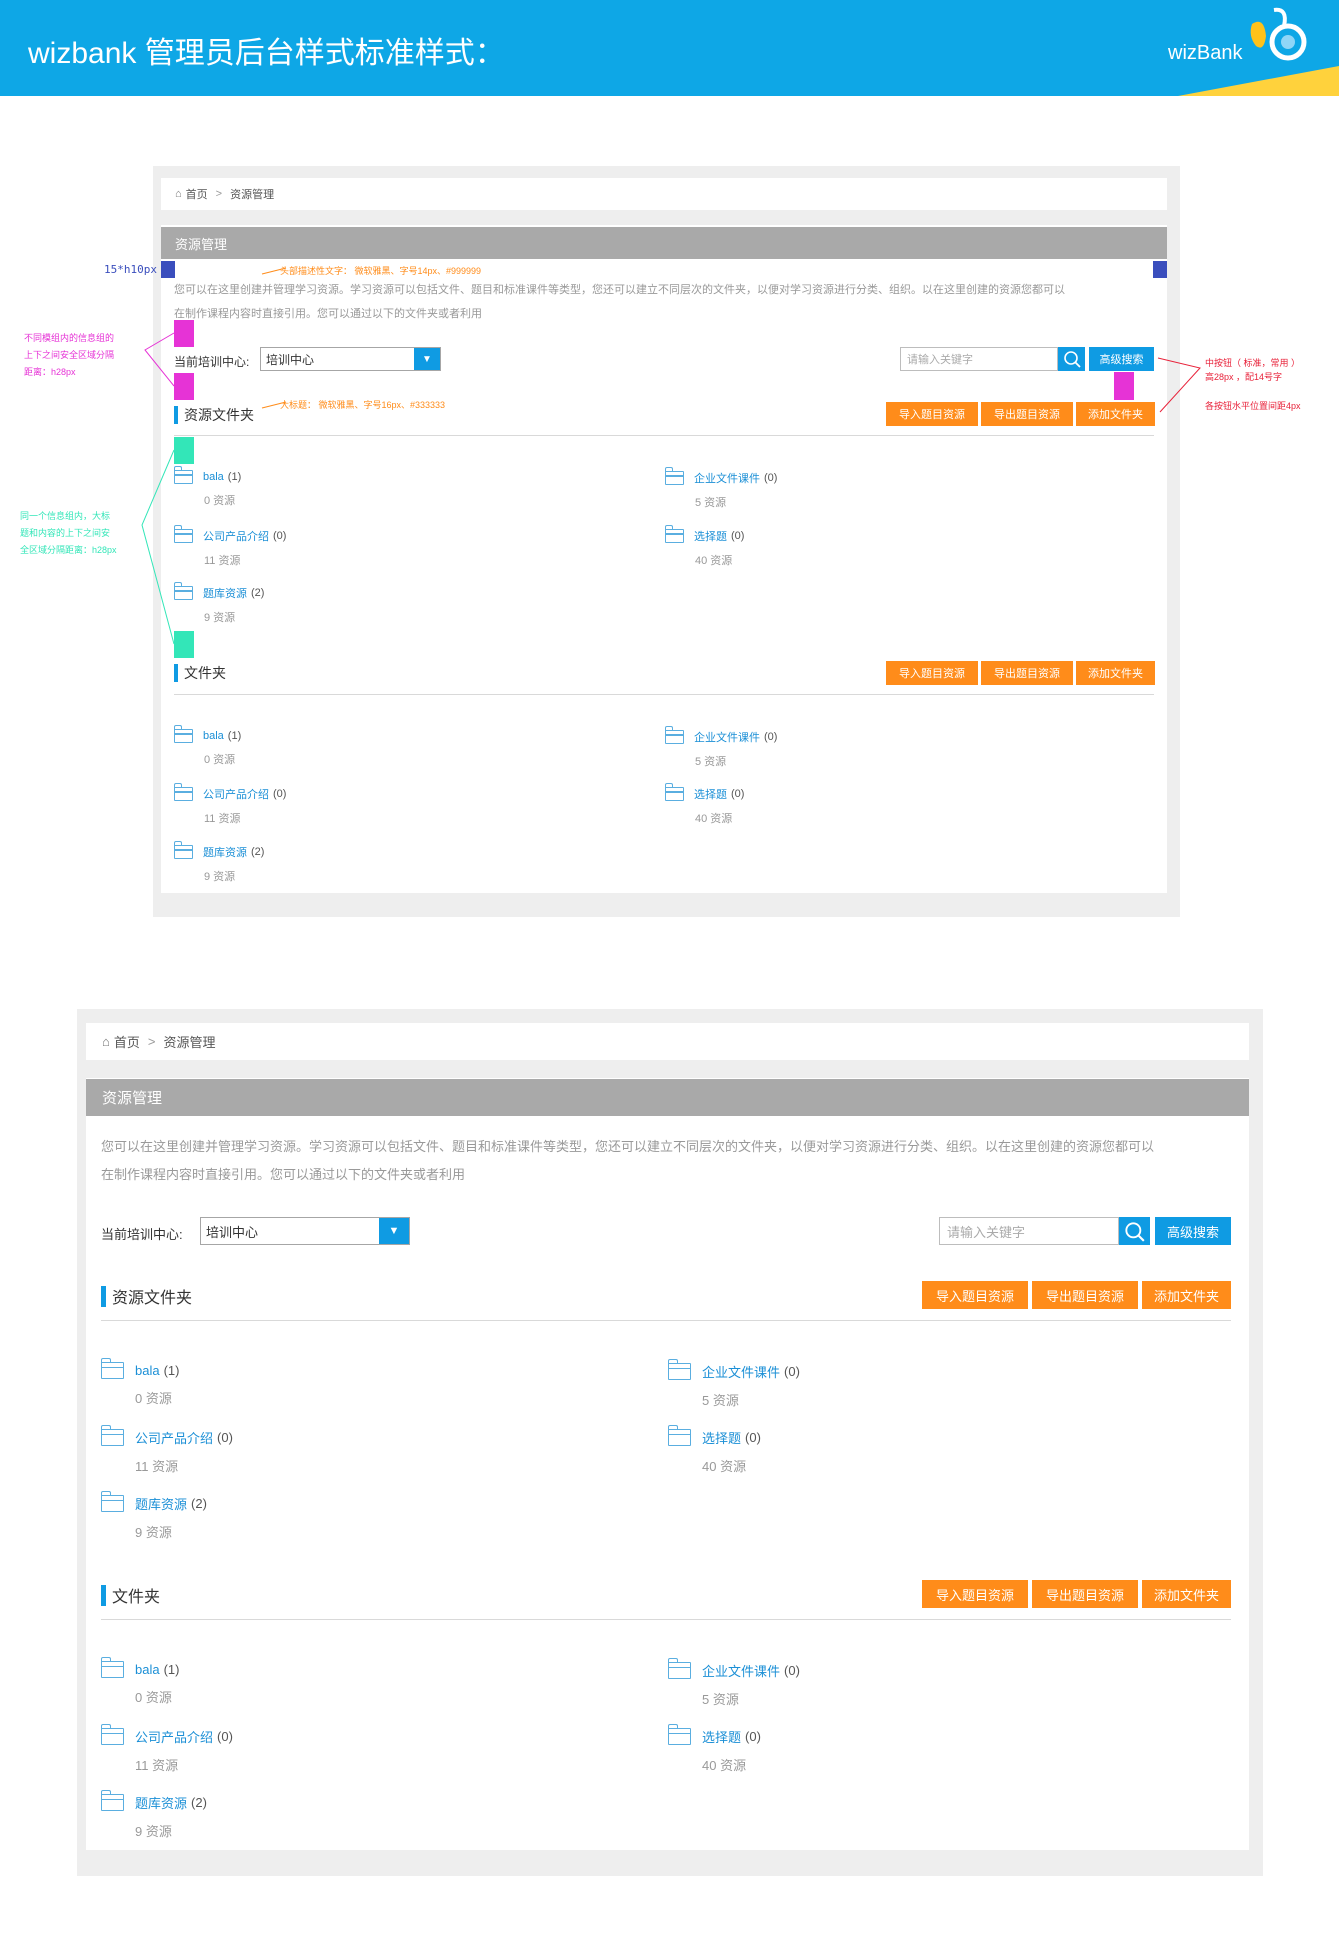  What do you see at coordinates (106, 1041) in the screenshot?
I see `home-icon: ⌂` at bounding box center [106, 1041].